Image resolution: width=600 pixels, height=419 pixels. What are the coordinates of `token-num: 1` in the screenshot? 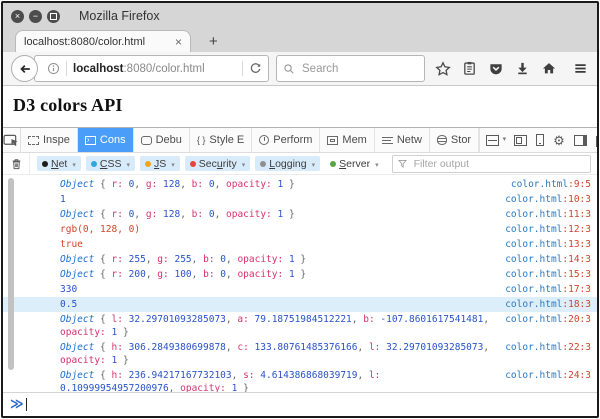 It's located at (277, 214).